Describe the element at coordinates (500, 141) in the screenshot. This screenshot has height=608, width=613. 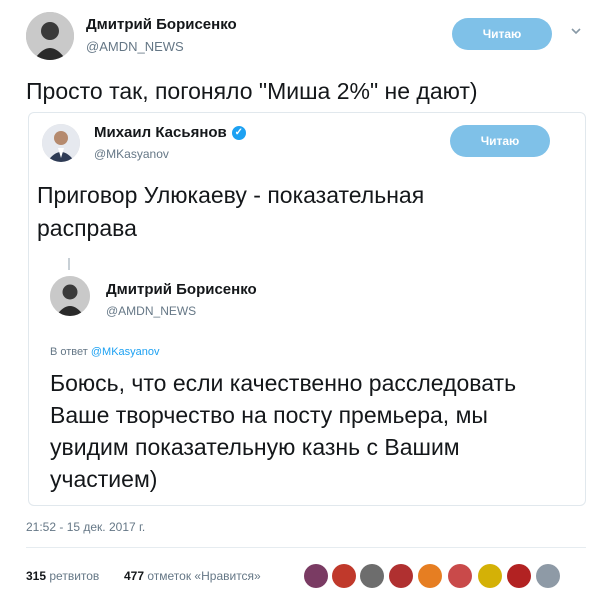
I see `quoted-follow-button: Читаю` at that location.